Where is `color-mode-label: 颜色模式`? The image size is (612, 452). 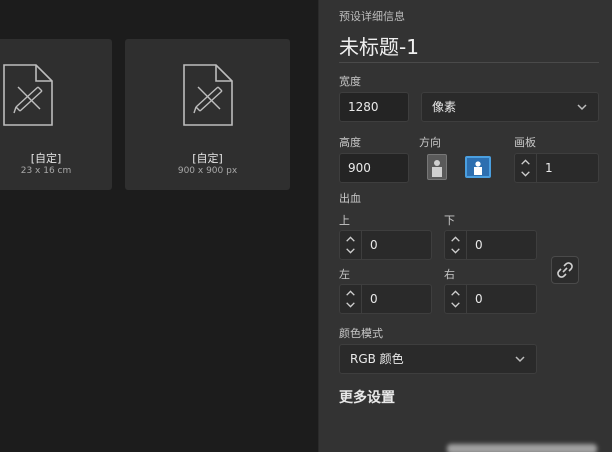
color-mode-label: 颜色模式 is located at coordinates (361, 333).